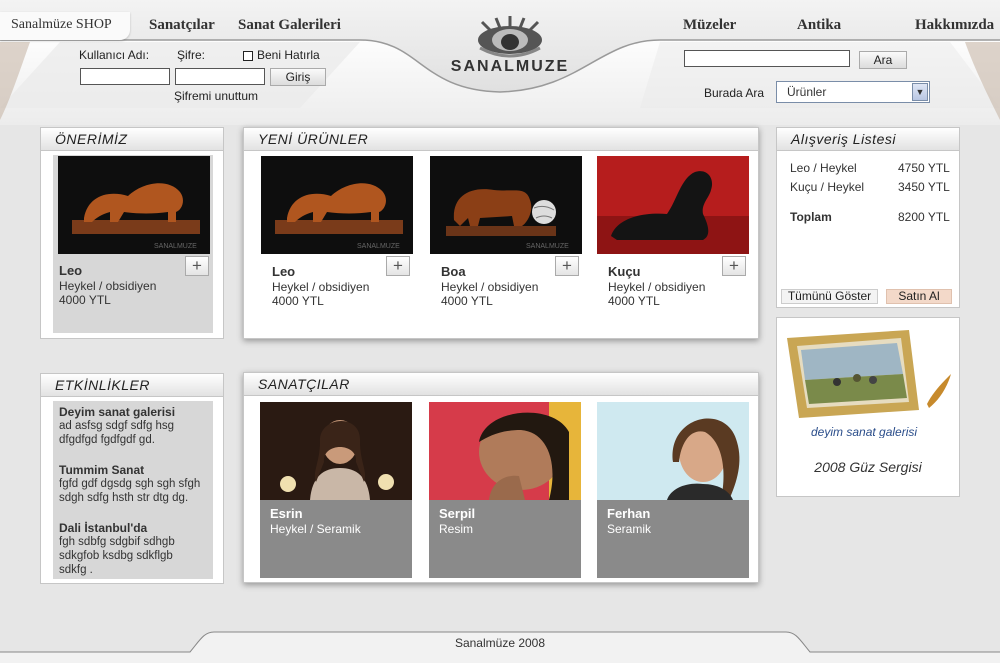  Describe the element at coordinates (868, 378) in the screenshot. I see `promo-painting: deyim sanat galerisi` at that location.